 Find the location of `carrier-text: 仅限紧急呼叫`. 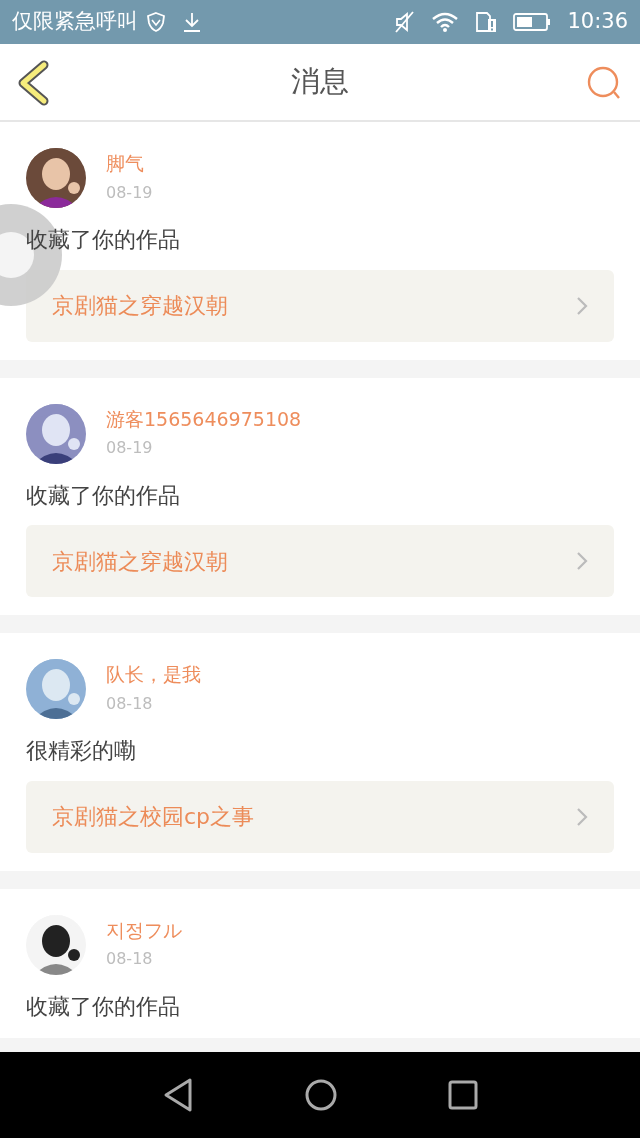

carrier-text: 仅限紧急呼叫 is located at coordinates (75, 22).